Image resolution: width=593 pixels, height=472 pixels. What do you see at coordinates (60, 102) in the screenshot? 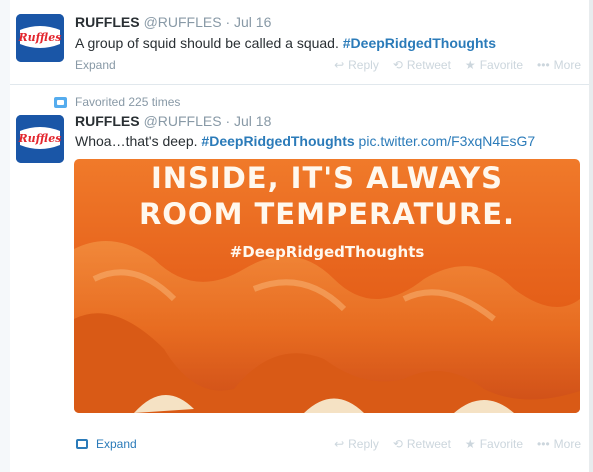
I see `favorited-icon` at bounding box center [60, 102].